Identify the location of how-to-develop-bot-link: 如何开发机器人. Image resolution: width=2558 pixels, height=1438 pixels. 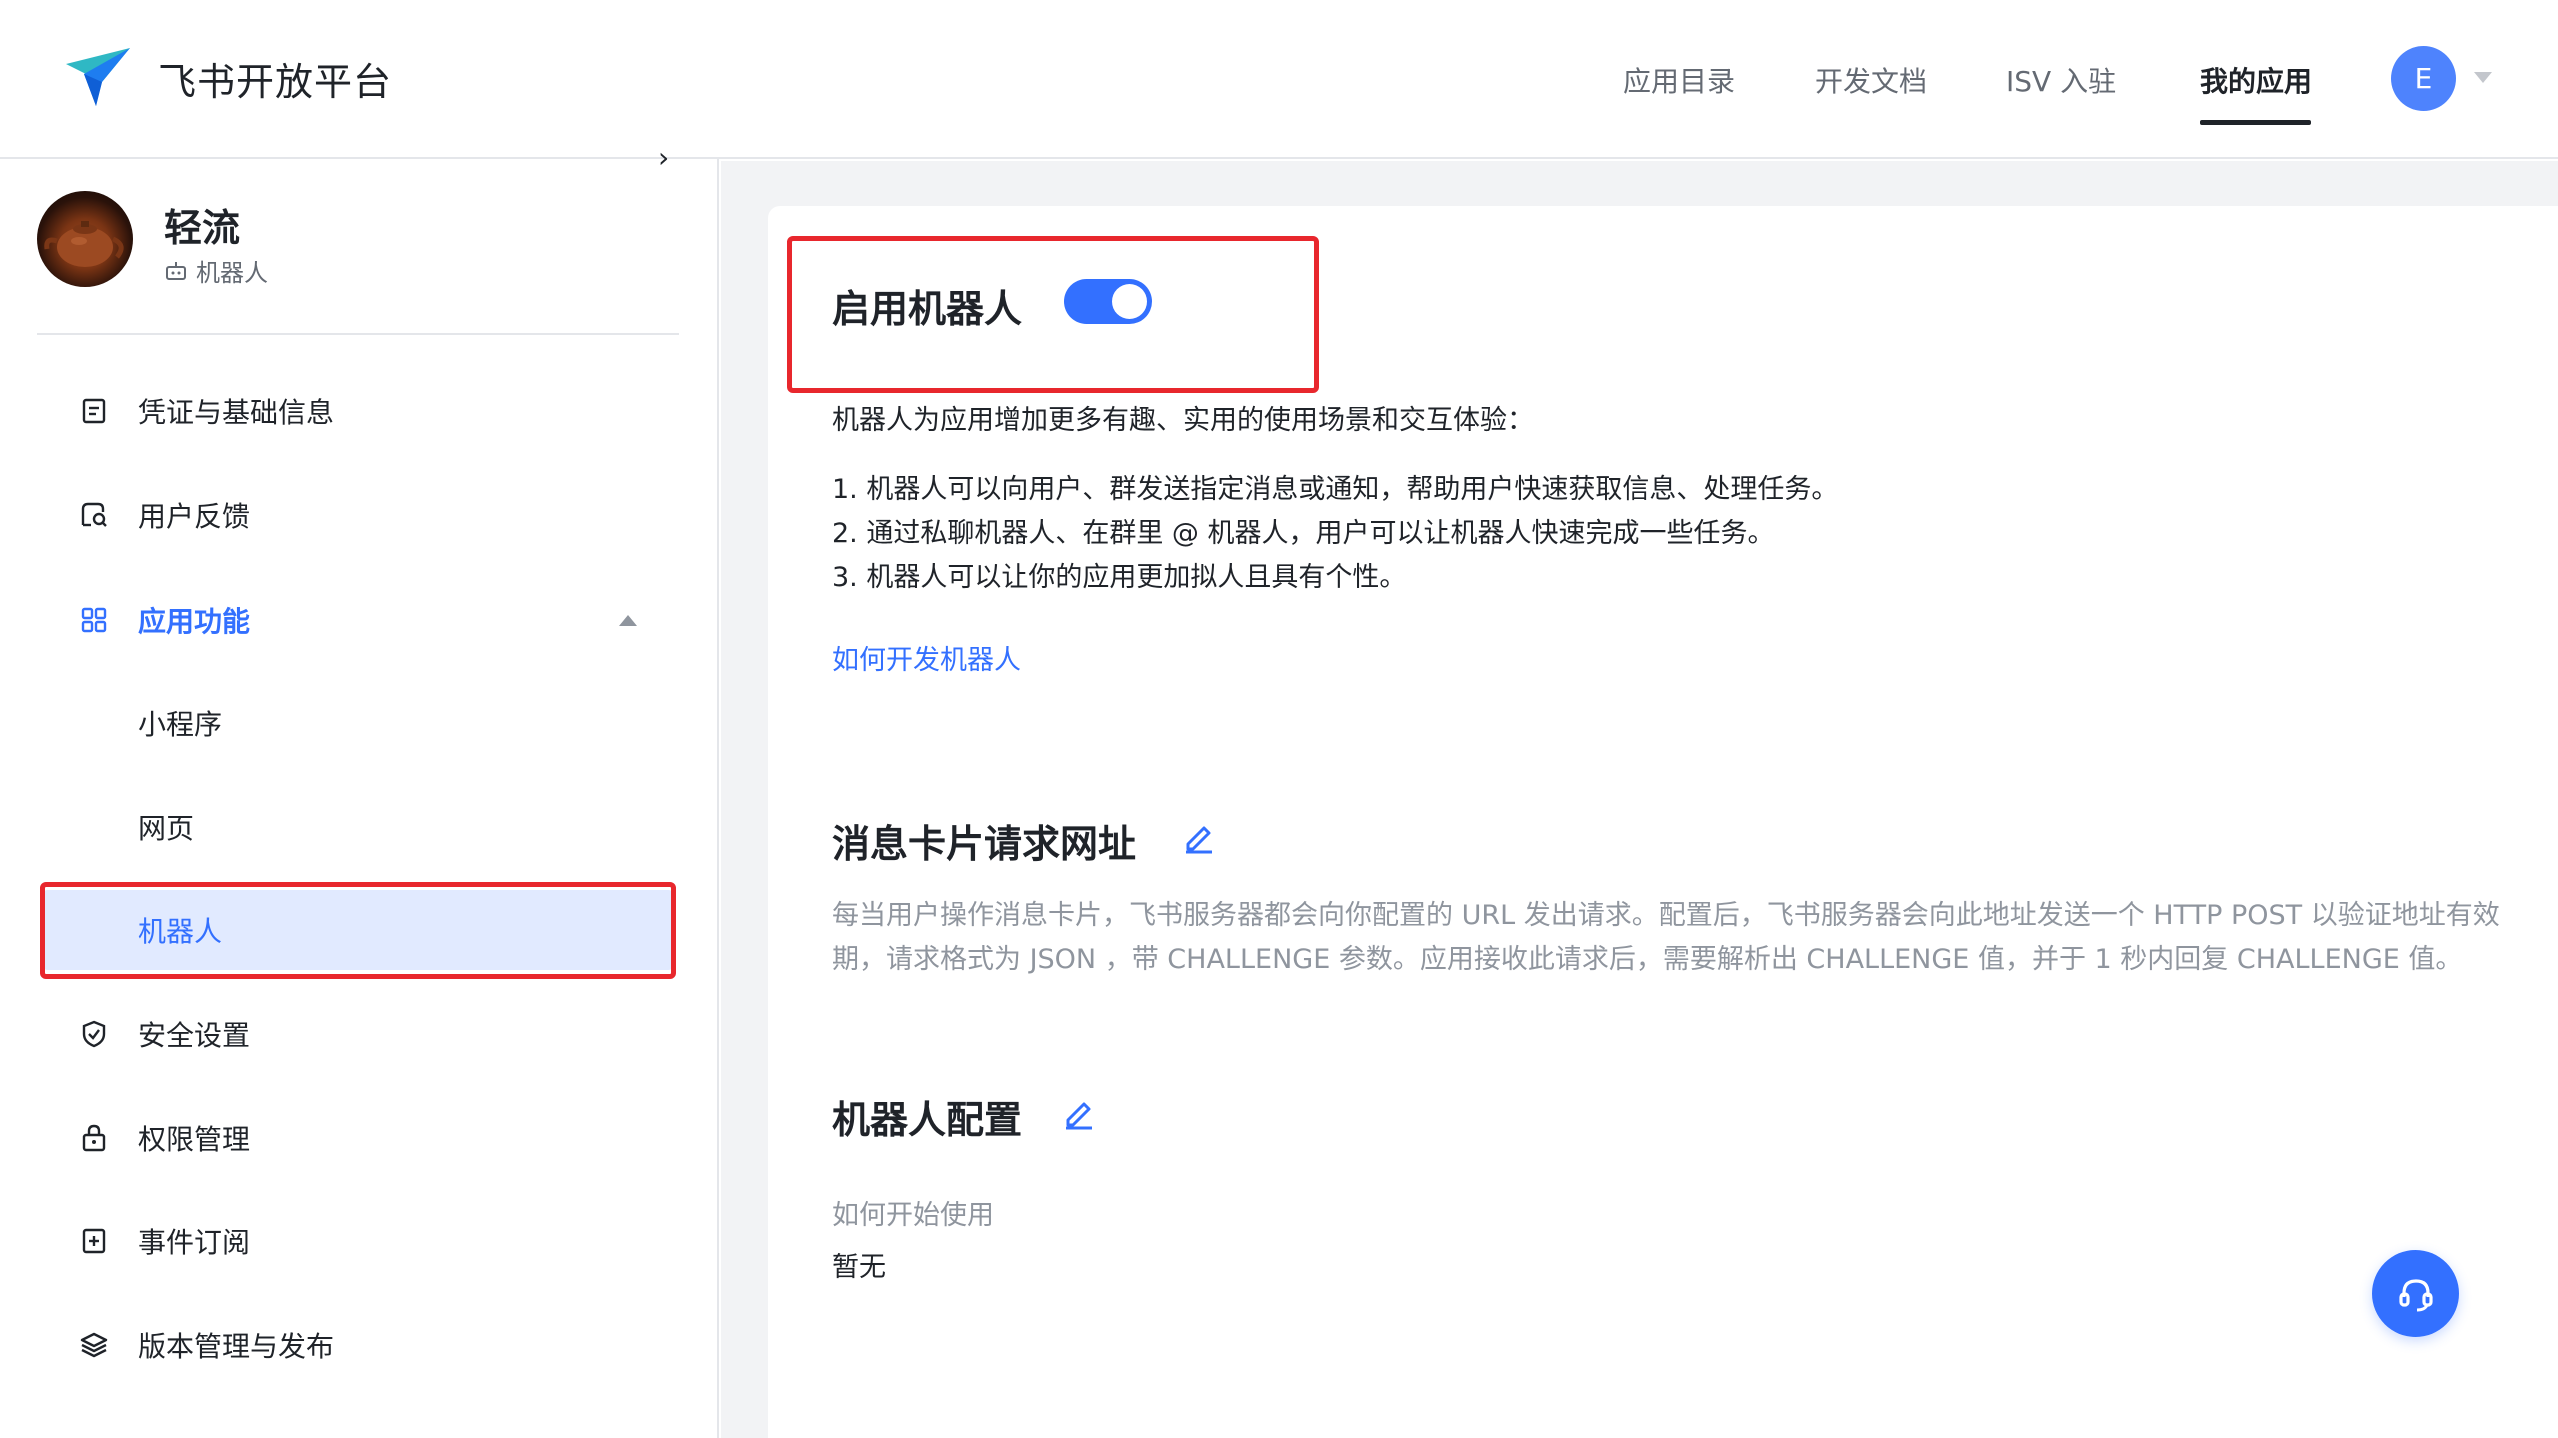
(926, 657).